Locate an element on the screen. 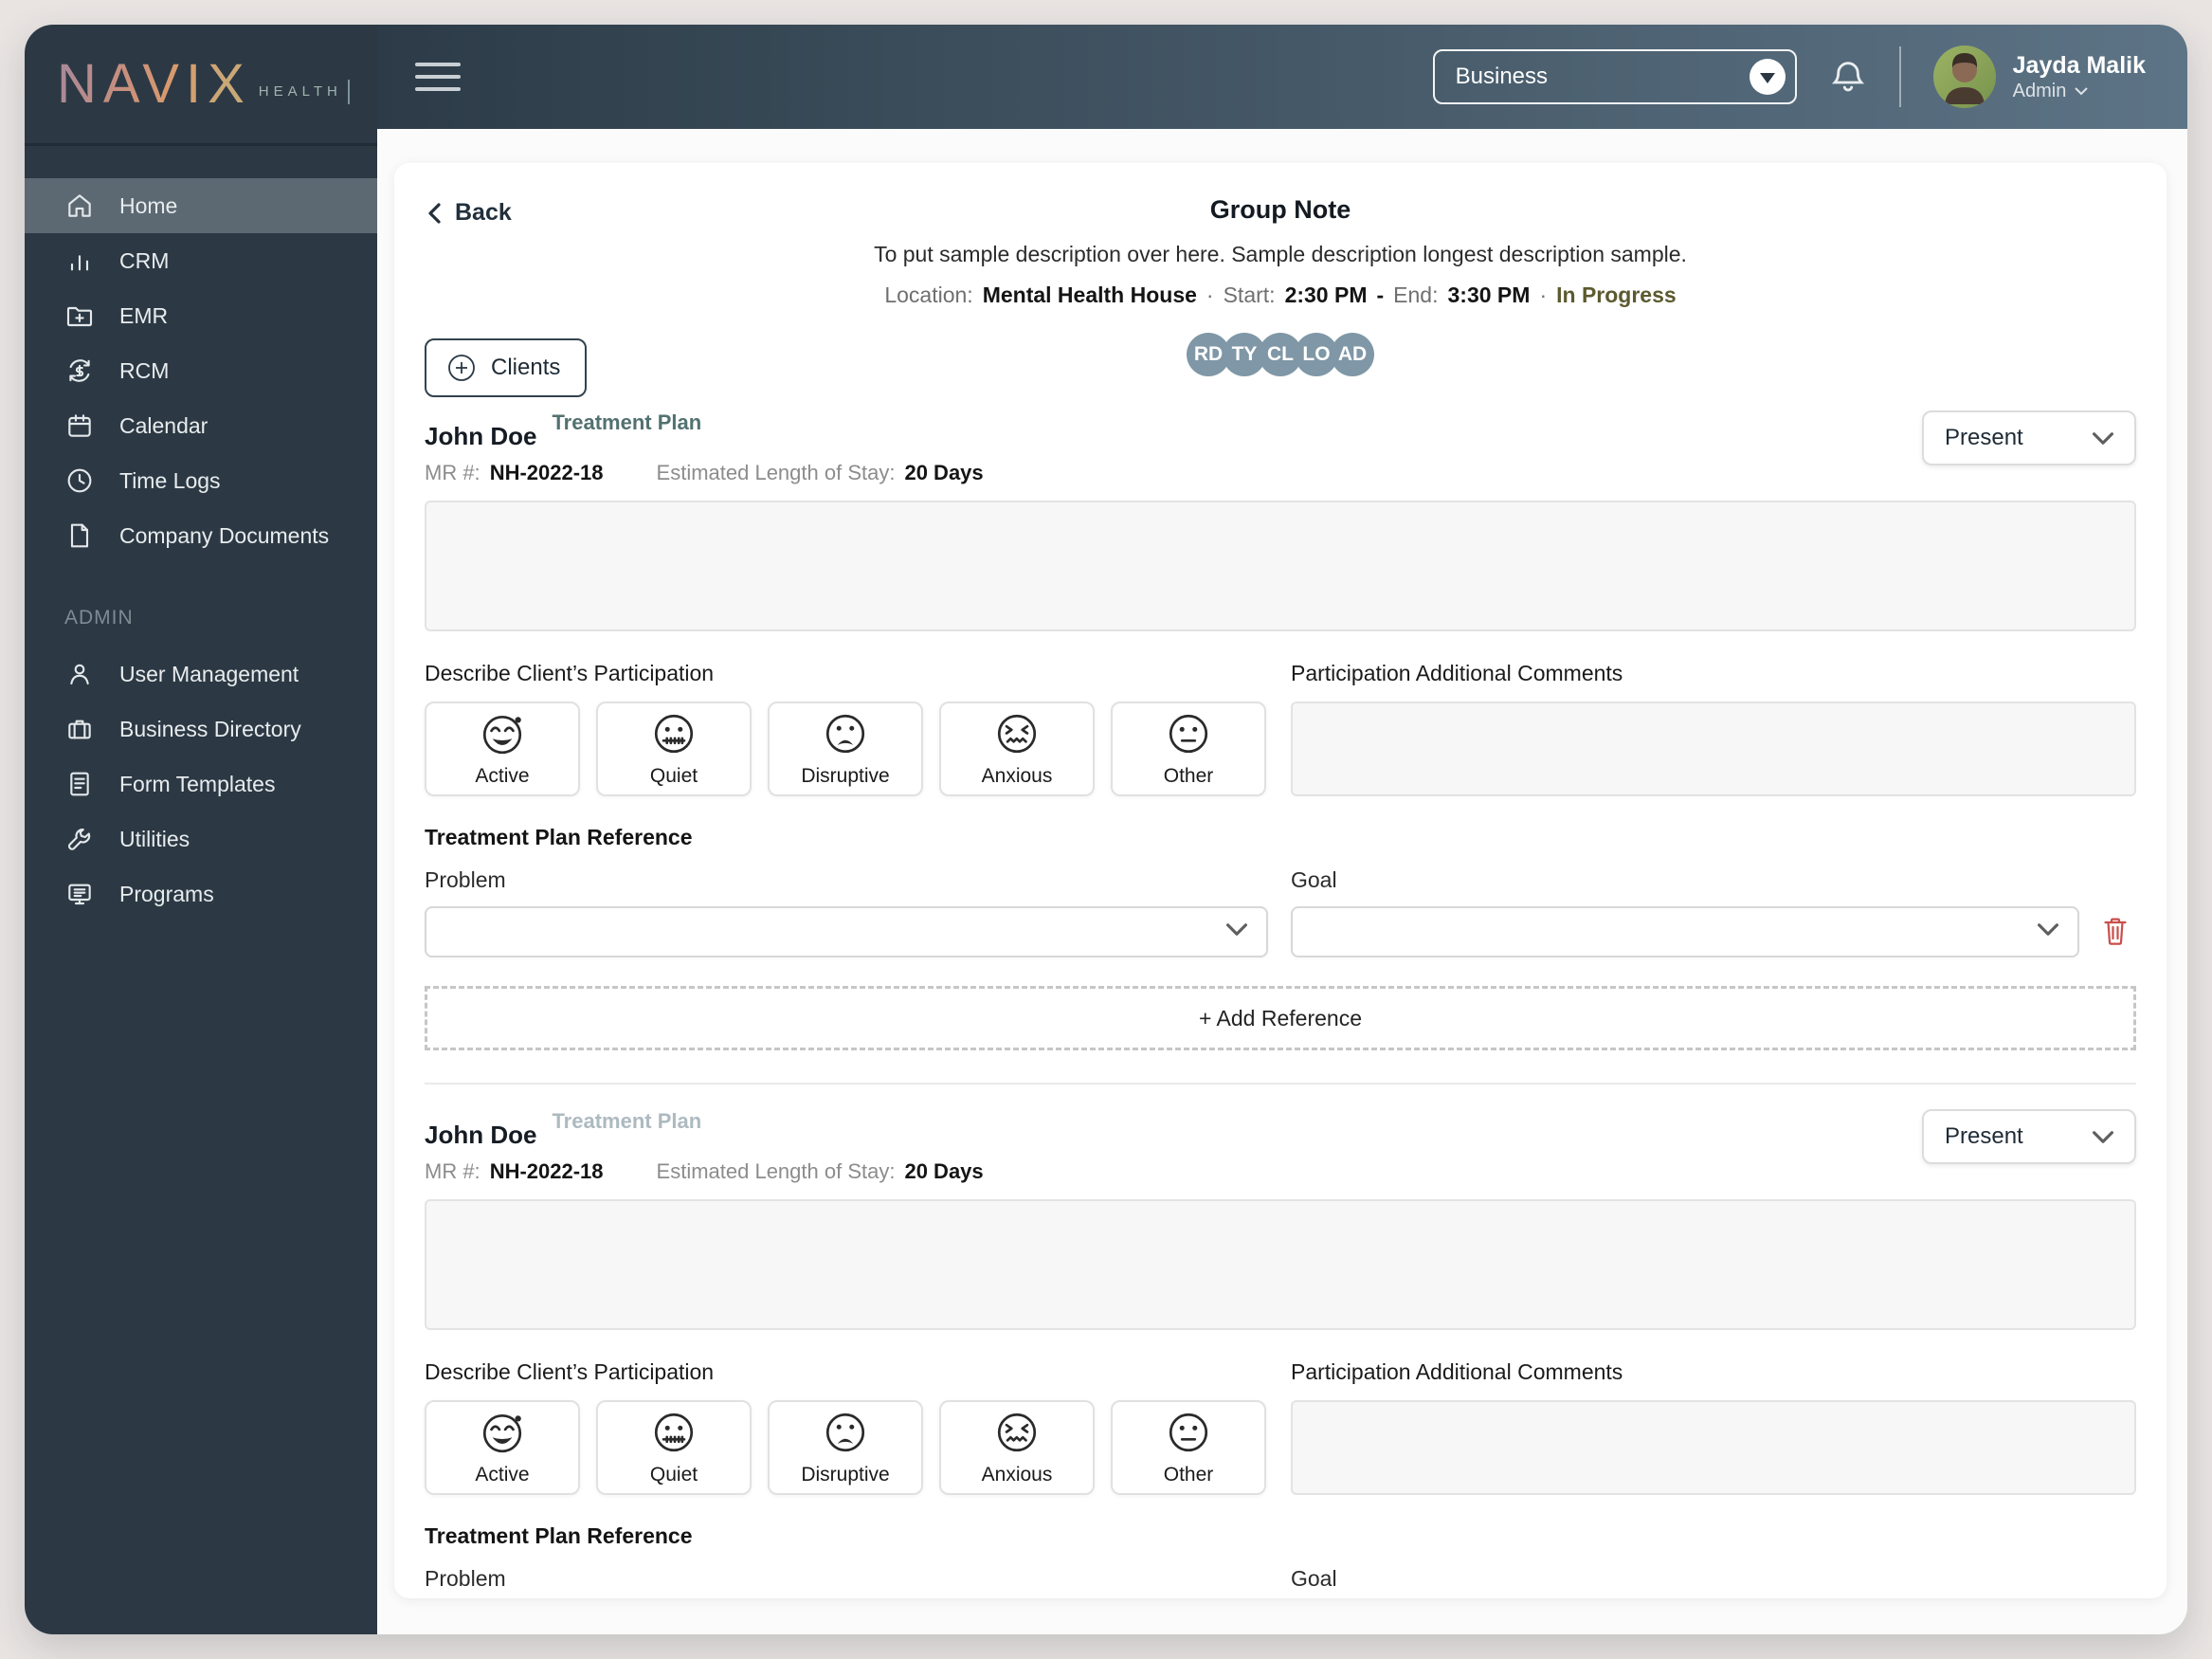 This screenshot has width=2212, height=1659. sidebar-item-form-templates: Form Templates is located at coordinates (201, 784).